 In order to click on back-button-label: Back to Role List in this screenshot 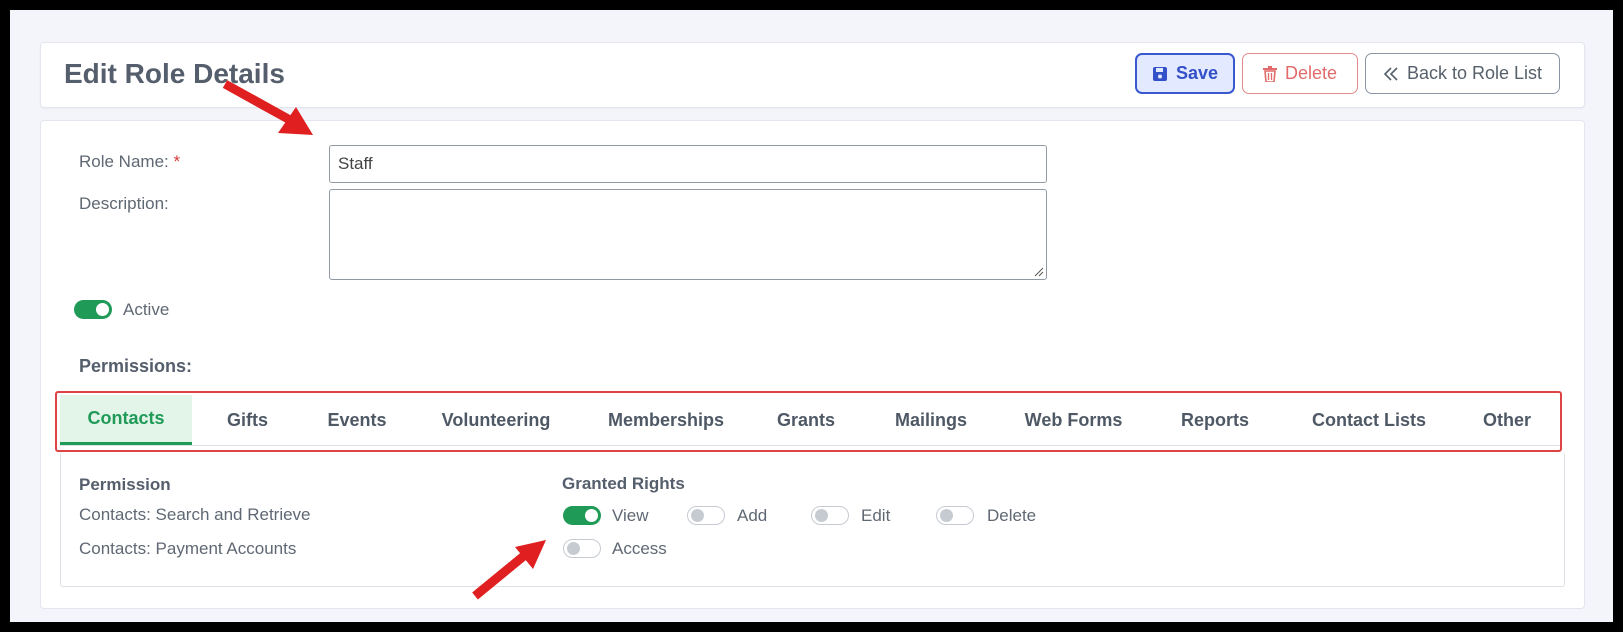, I will do `click(1474, 73)`.